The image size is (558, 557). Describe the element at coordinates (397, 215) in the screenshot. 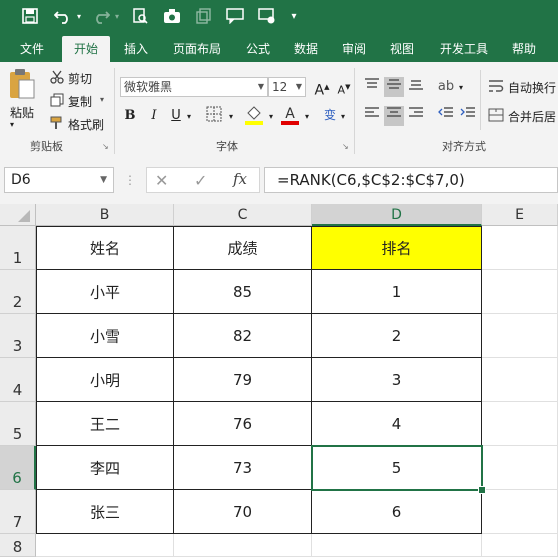

I see `column-header-d: D` at that location.